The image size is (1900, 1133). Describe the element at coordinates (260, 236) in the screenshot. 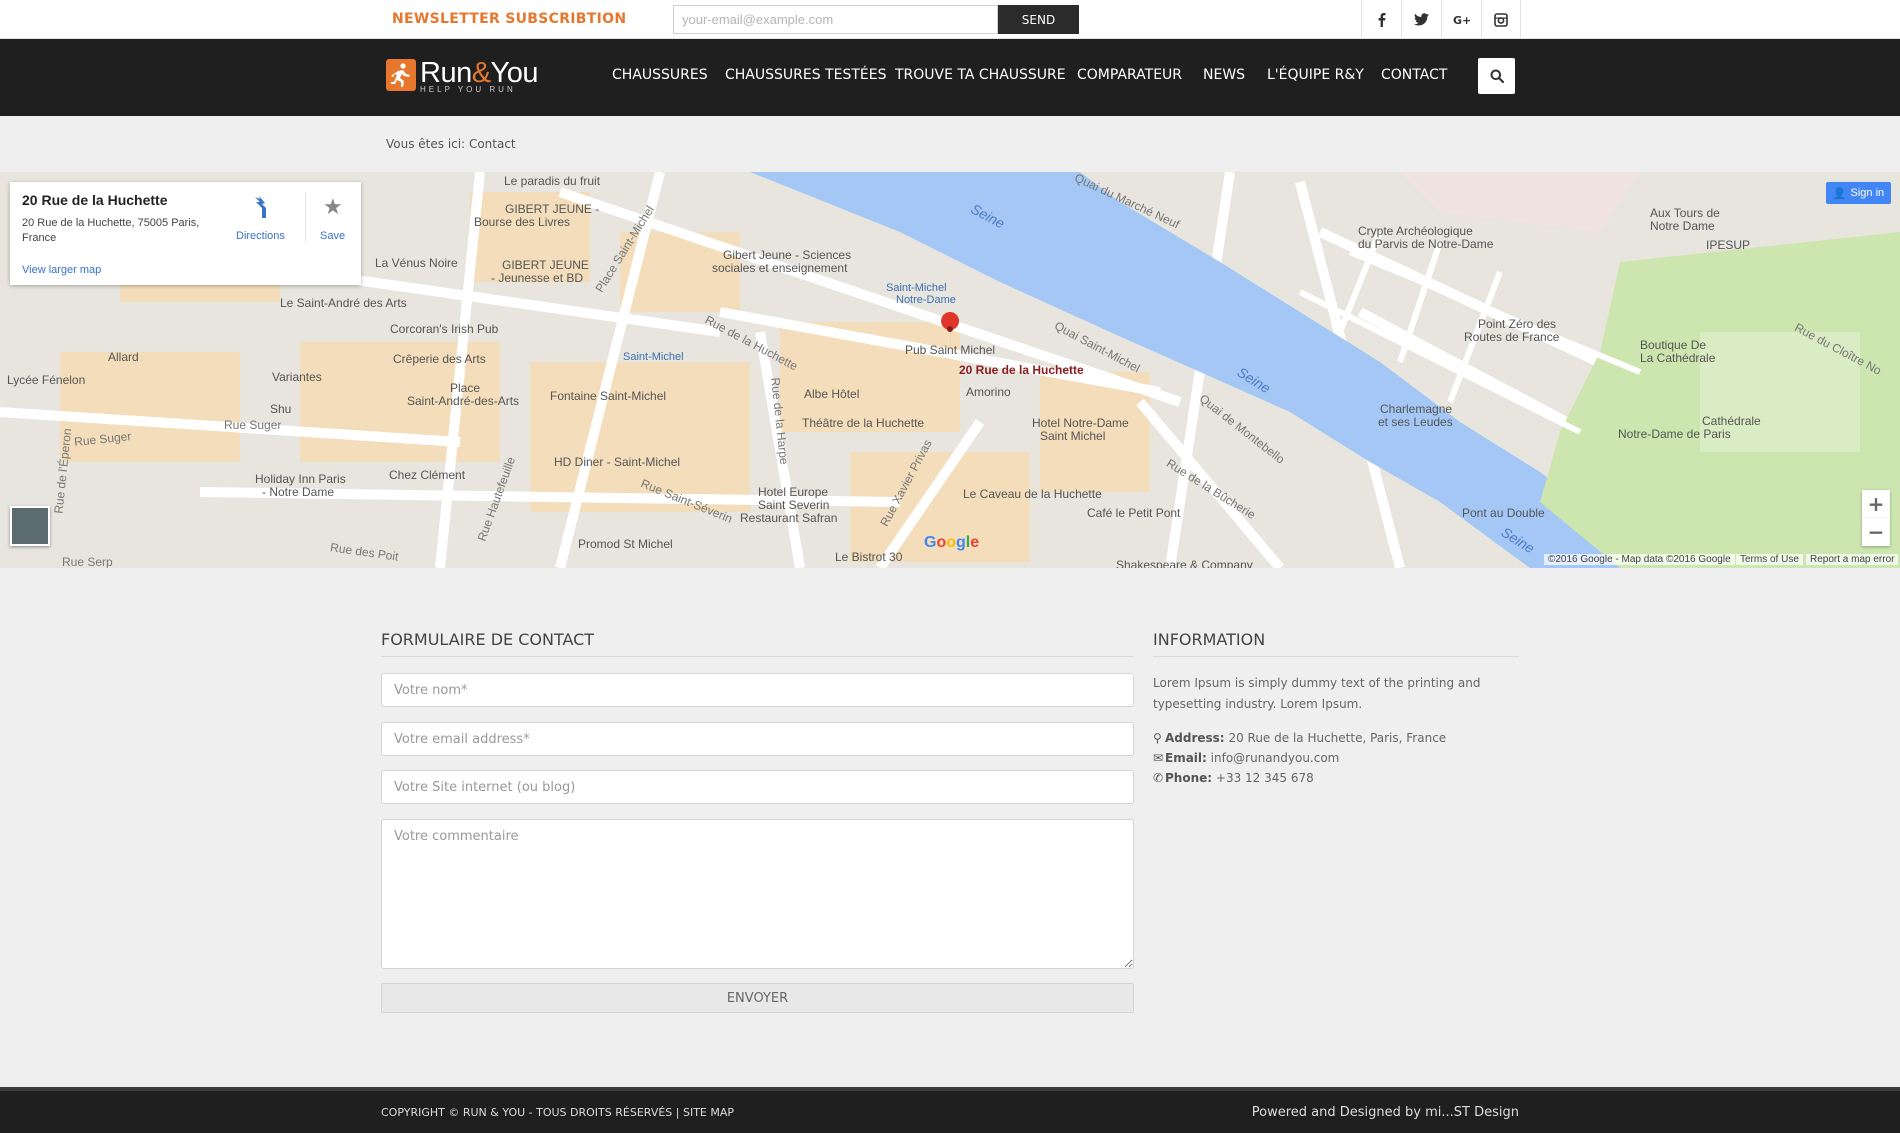

I see `directions-link: Directions` at that location.